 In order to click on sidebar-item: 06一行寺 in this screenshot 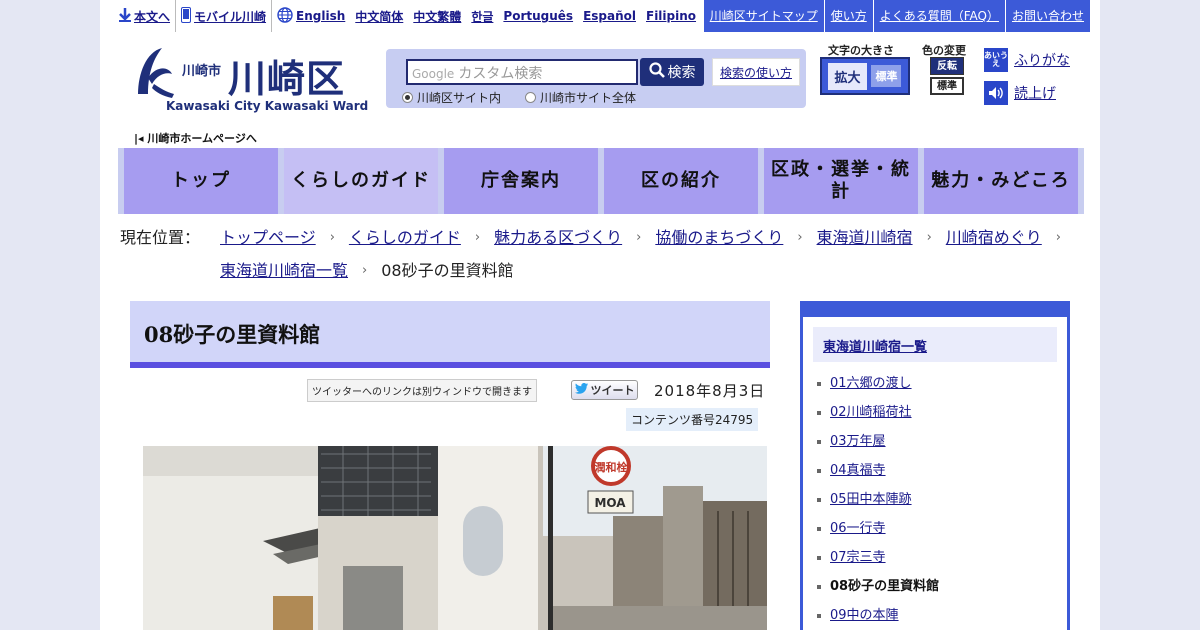, I will do `click(878, 528)`.